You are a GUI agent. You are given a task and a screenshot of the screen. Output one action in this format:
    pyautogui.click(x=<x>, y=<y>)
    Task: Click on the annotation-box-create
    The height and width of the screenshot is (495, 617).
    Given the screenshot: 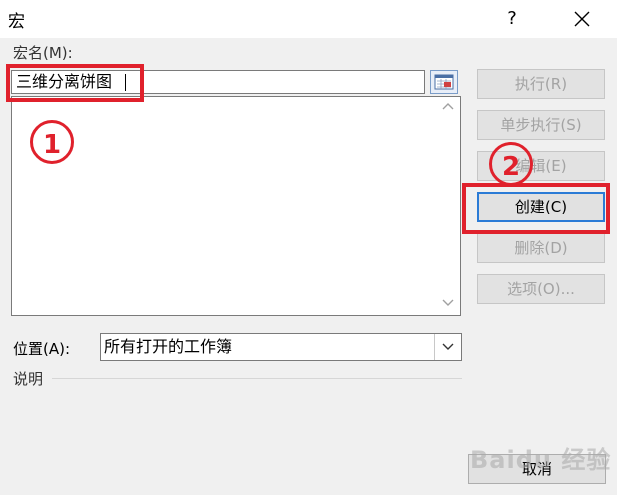 What is the action you would take?
    pyautogui.click(x=536, y=208)
    